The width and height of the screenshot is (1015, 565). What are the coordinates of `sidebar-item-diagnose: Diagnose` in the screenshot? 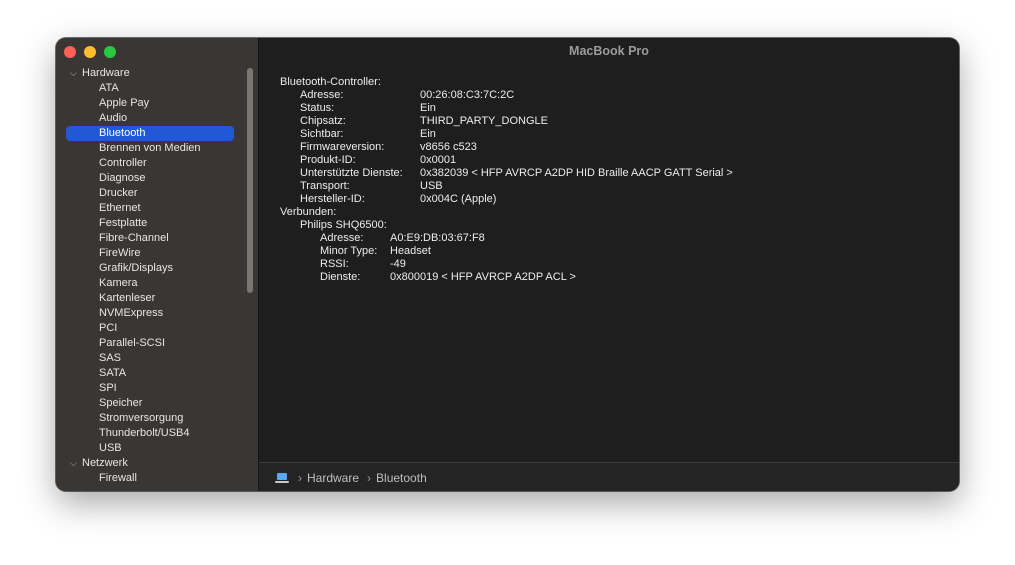 It's located at (150, 178).